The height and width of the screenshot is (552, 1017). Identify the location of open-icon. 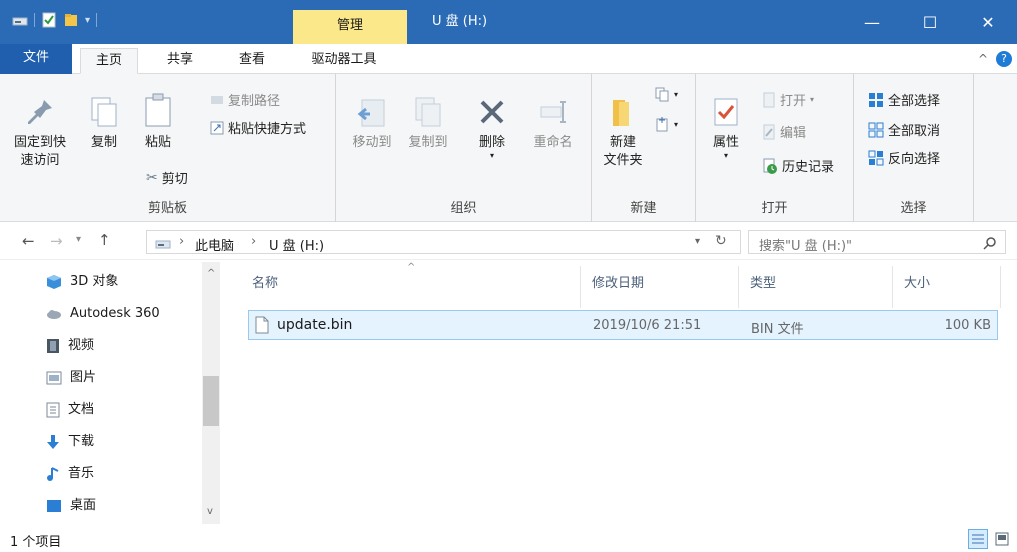
(769, 99).